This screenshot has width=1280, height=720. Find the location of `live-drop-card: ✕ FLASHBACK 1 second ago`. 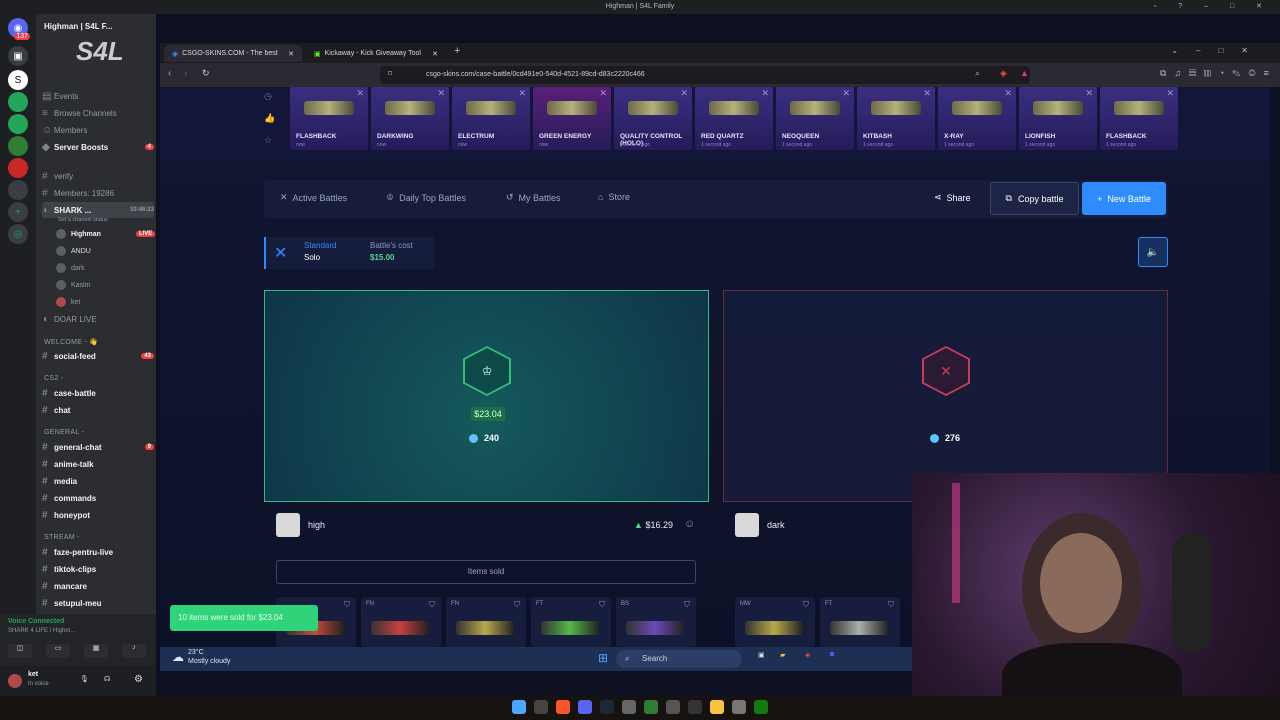

live-drop-card: ✕ FLASHBACK 1 second ago is located at coordinates (1139, 118).